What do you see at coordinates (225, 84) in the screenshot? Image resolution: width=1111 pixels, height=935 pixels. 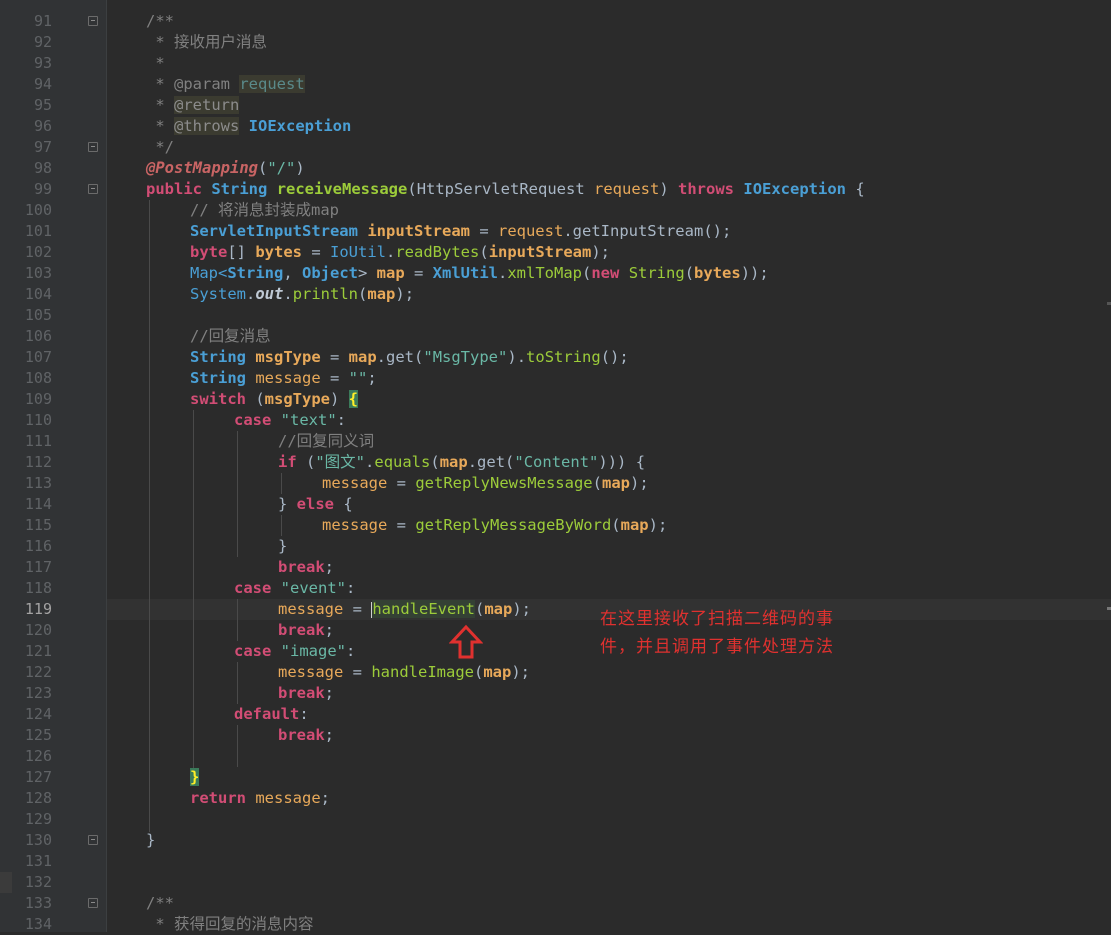 I see `code-line: * @param request` at bounding box center [225, 84].